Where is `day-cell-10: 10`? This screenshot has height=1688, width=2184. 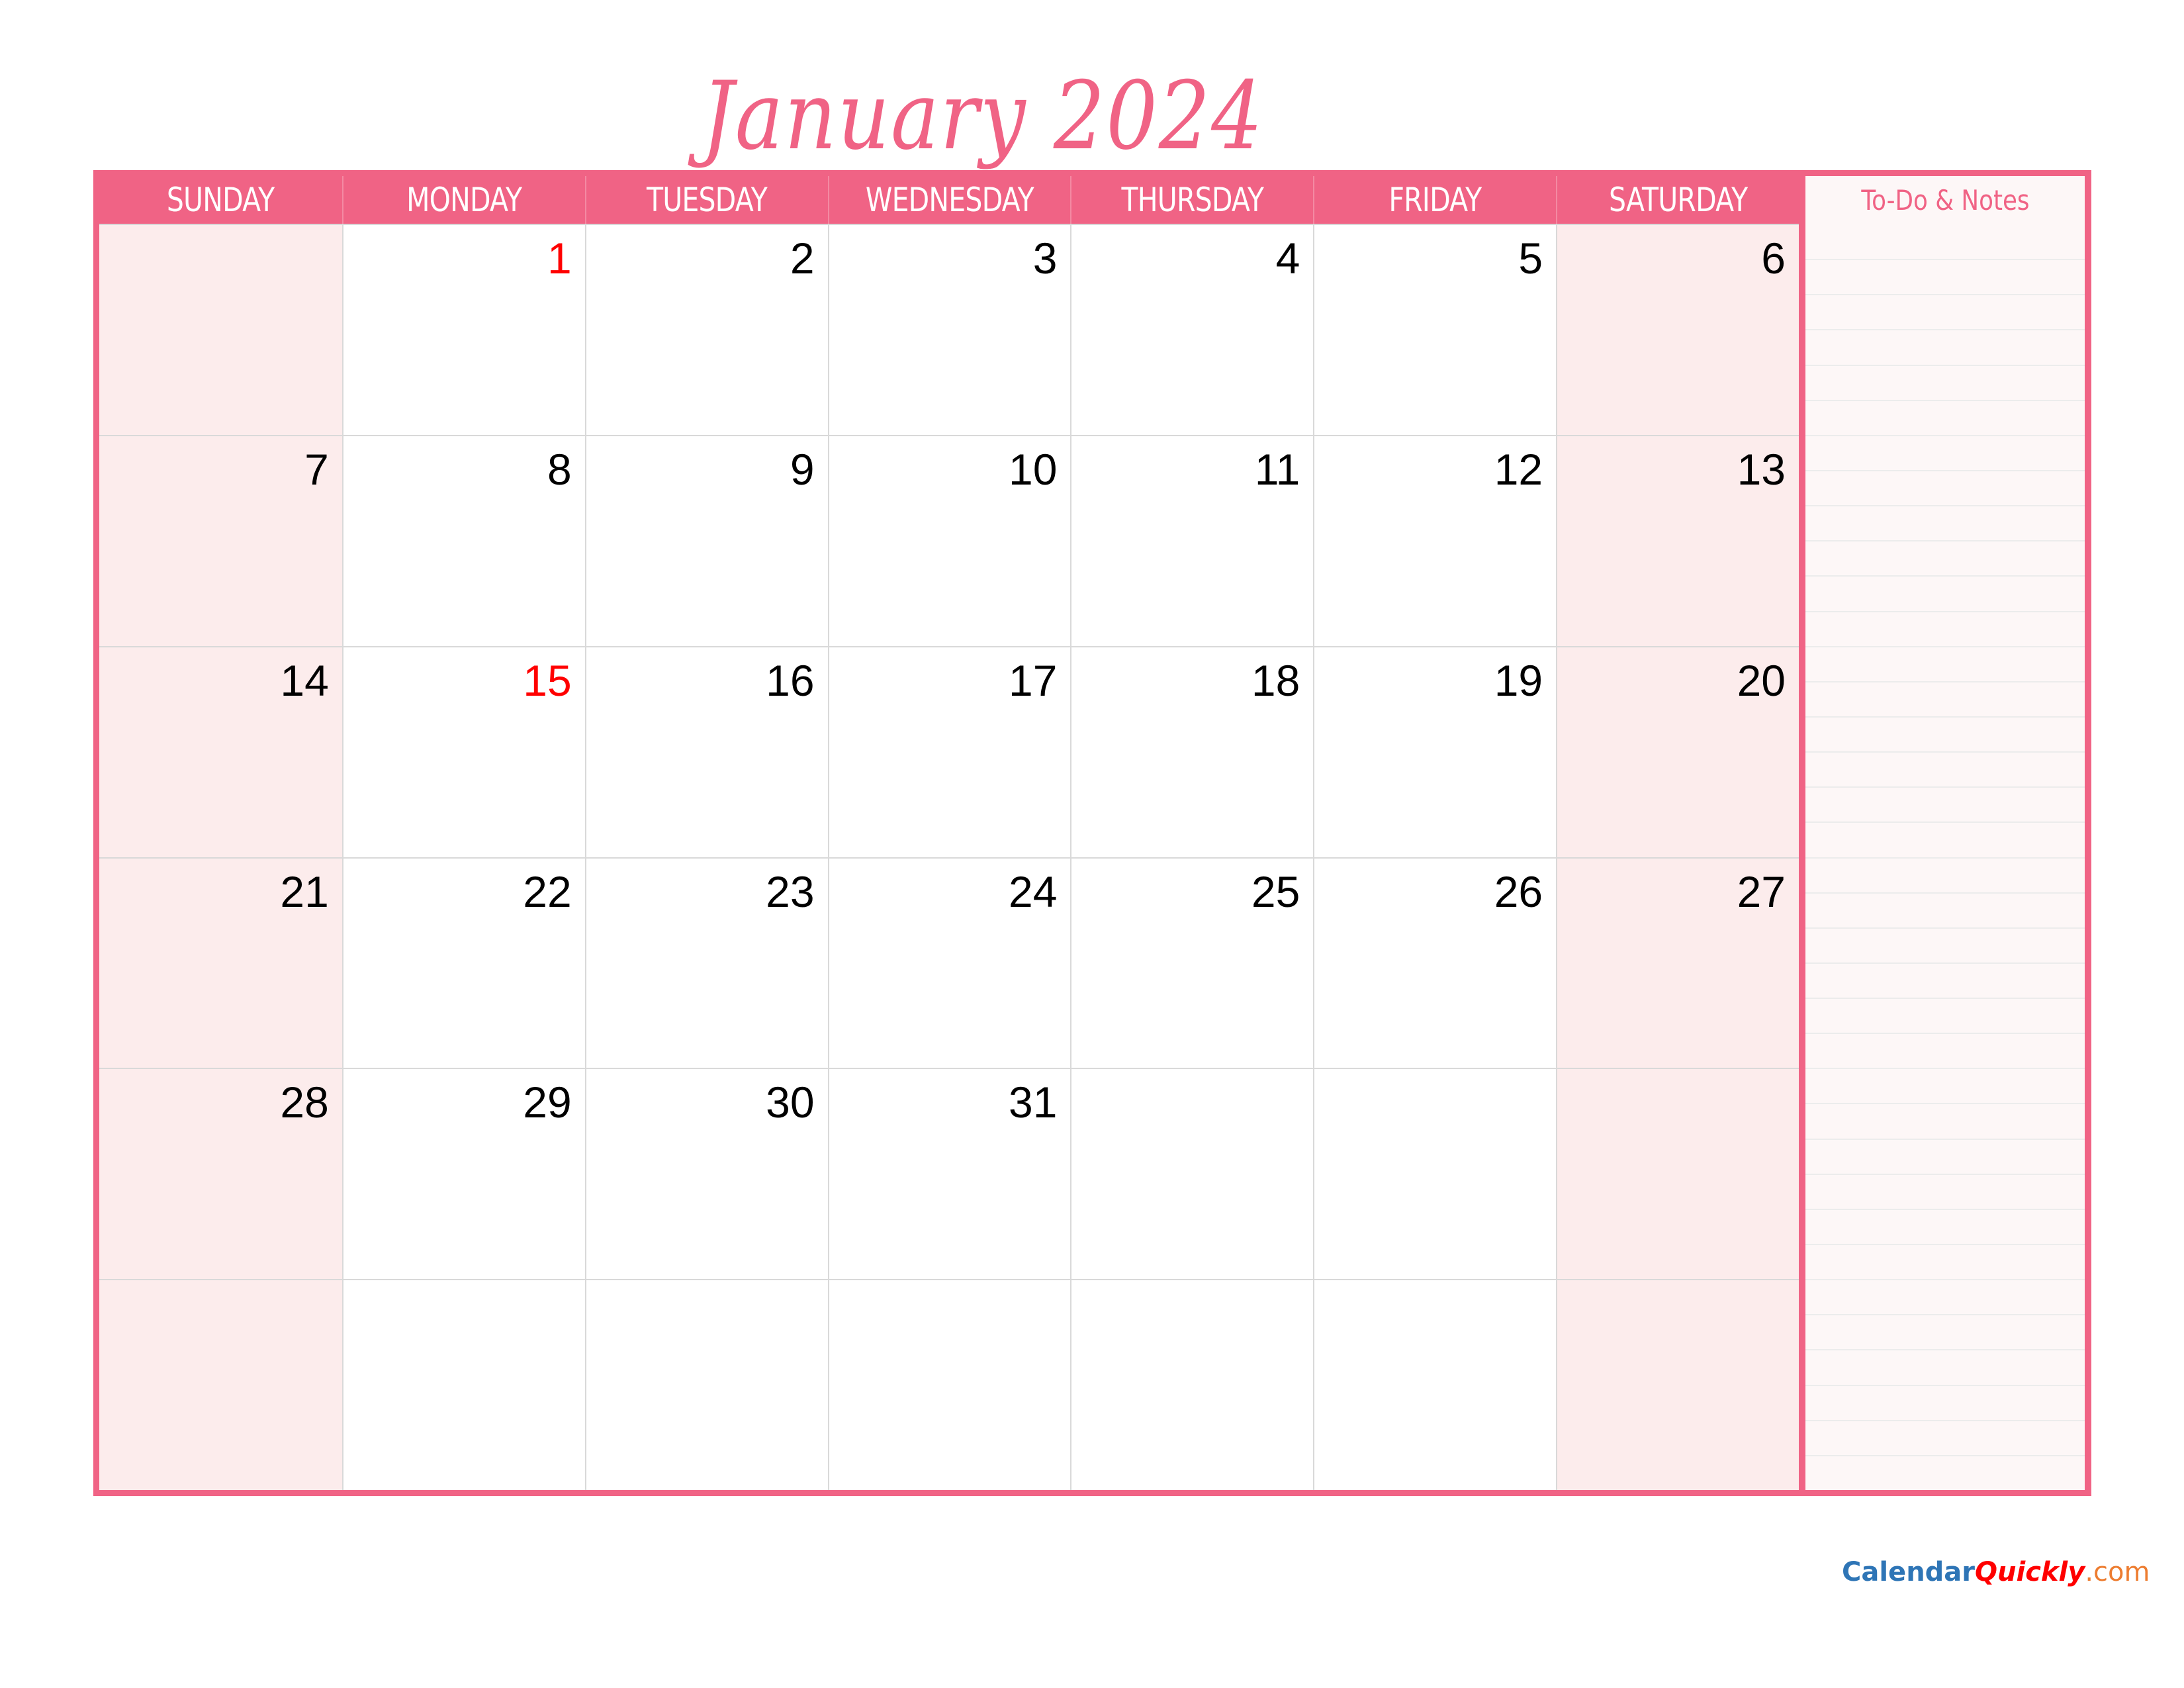 day-cell-10: 10 is located at coordinates (949, 540).